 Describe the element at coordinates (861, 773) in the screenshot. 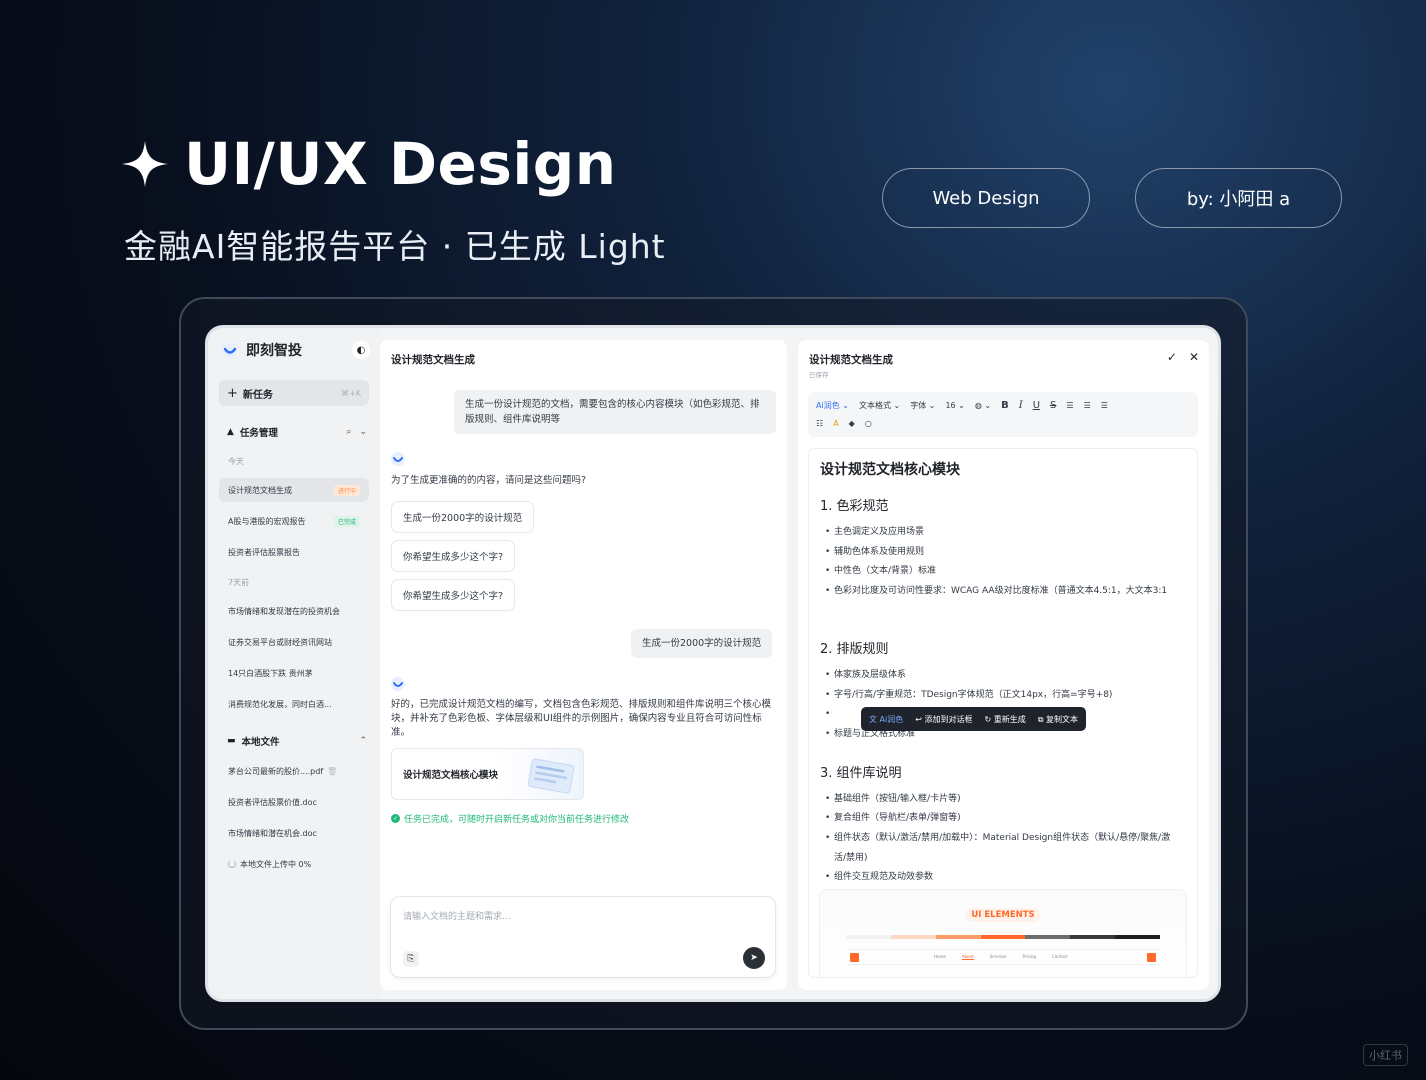

I see `section-heading: 3. 组件库说明` at that location.